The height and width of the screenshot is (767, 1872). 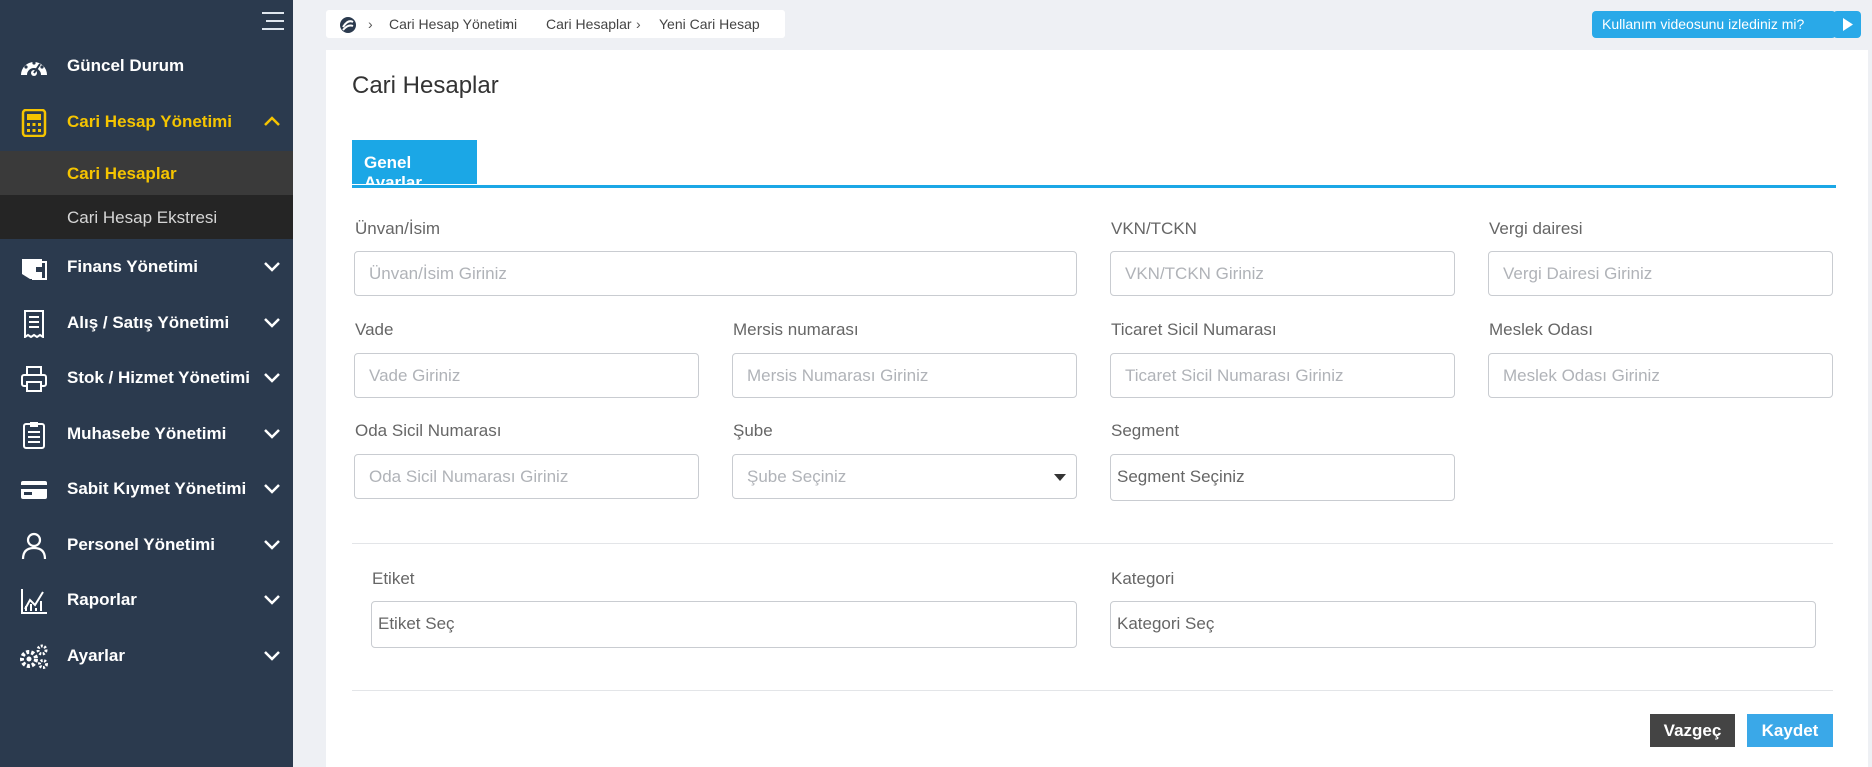 I want to click on user-icon, so click(x=34, y=546).